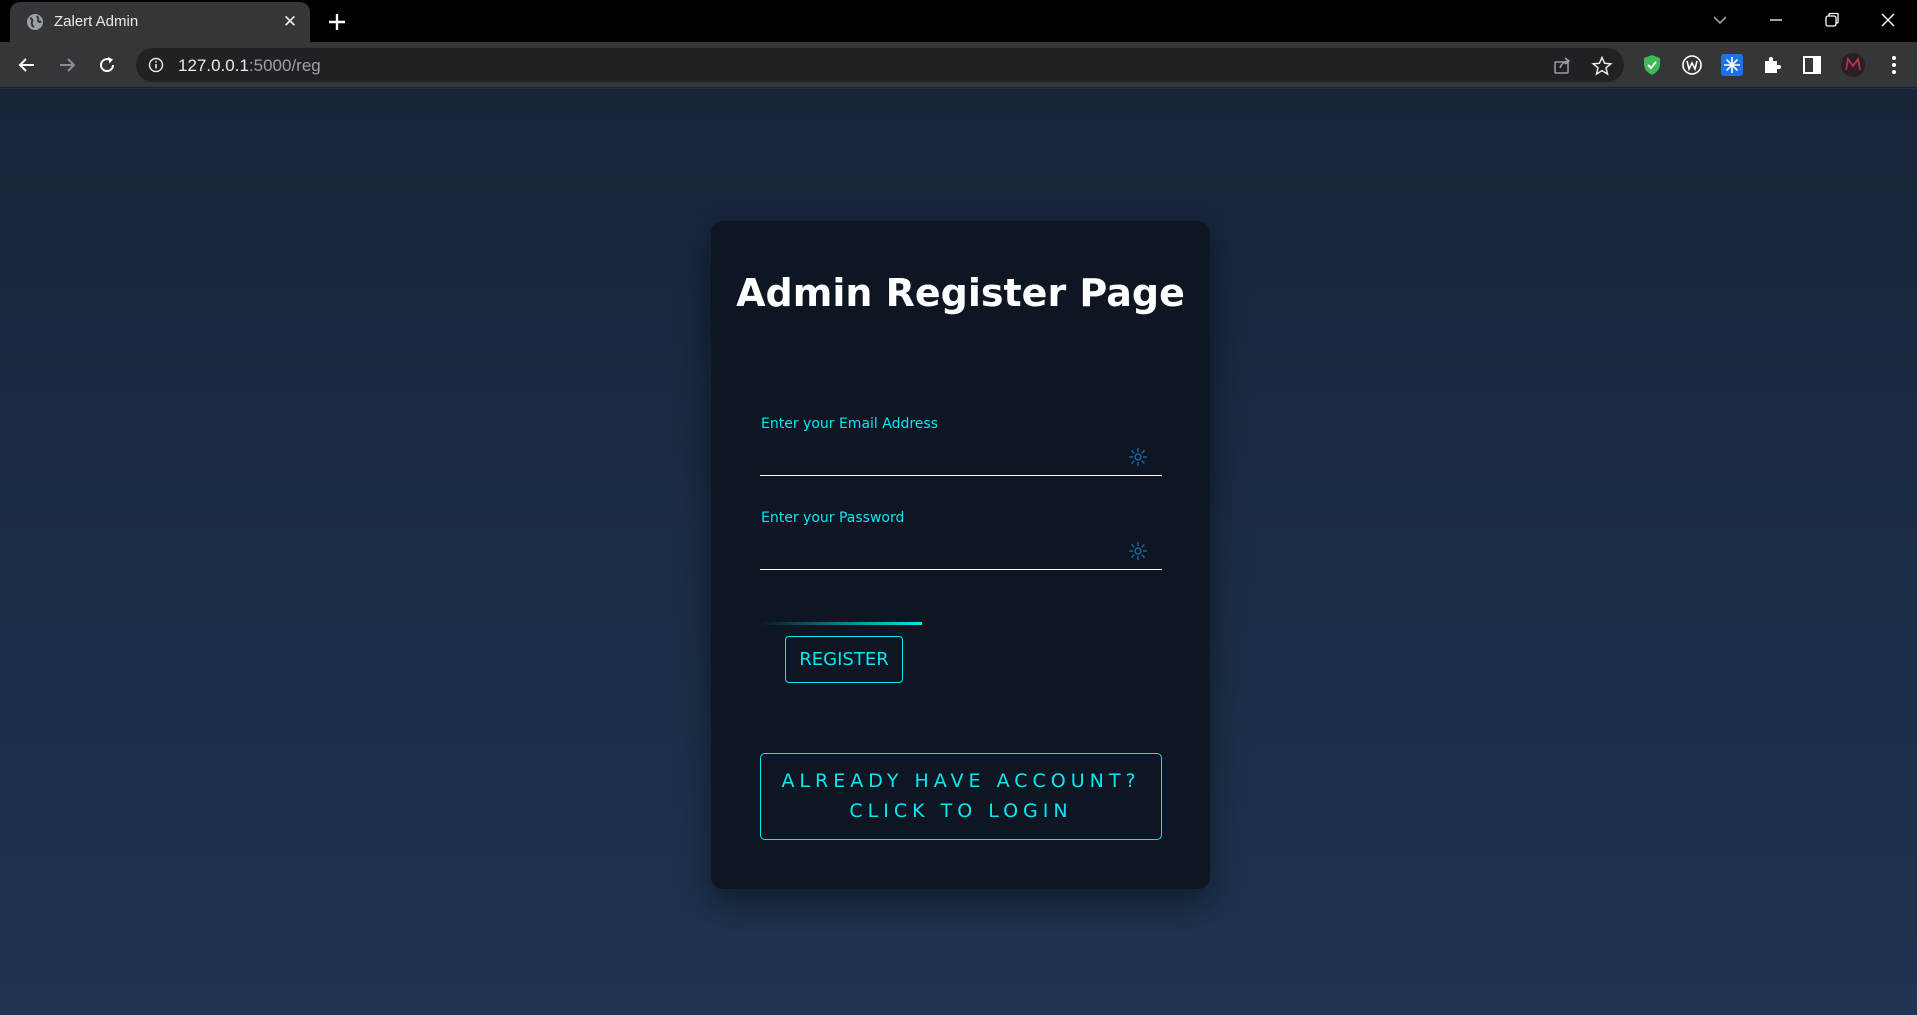 The image size is (1917, 1015). I want to click on browser-tab: Zalert Admin ✕, so click(160, 22).